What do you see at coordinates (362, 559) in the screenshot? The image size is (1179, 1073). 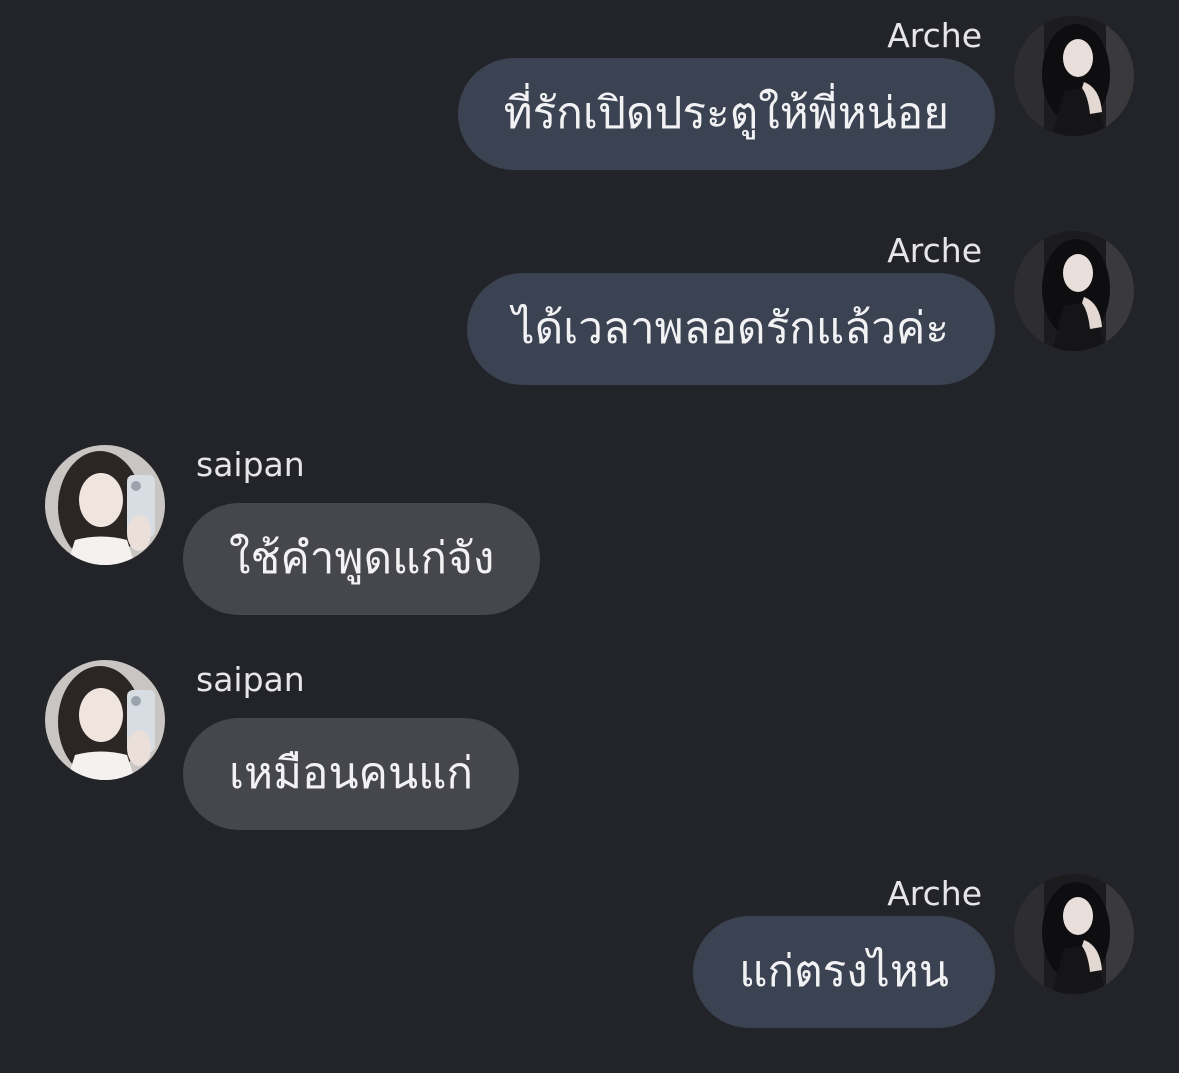 I see `message-bubble: ใช้คำพูดแก่จัง` at bounding box center [362, 559].